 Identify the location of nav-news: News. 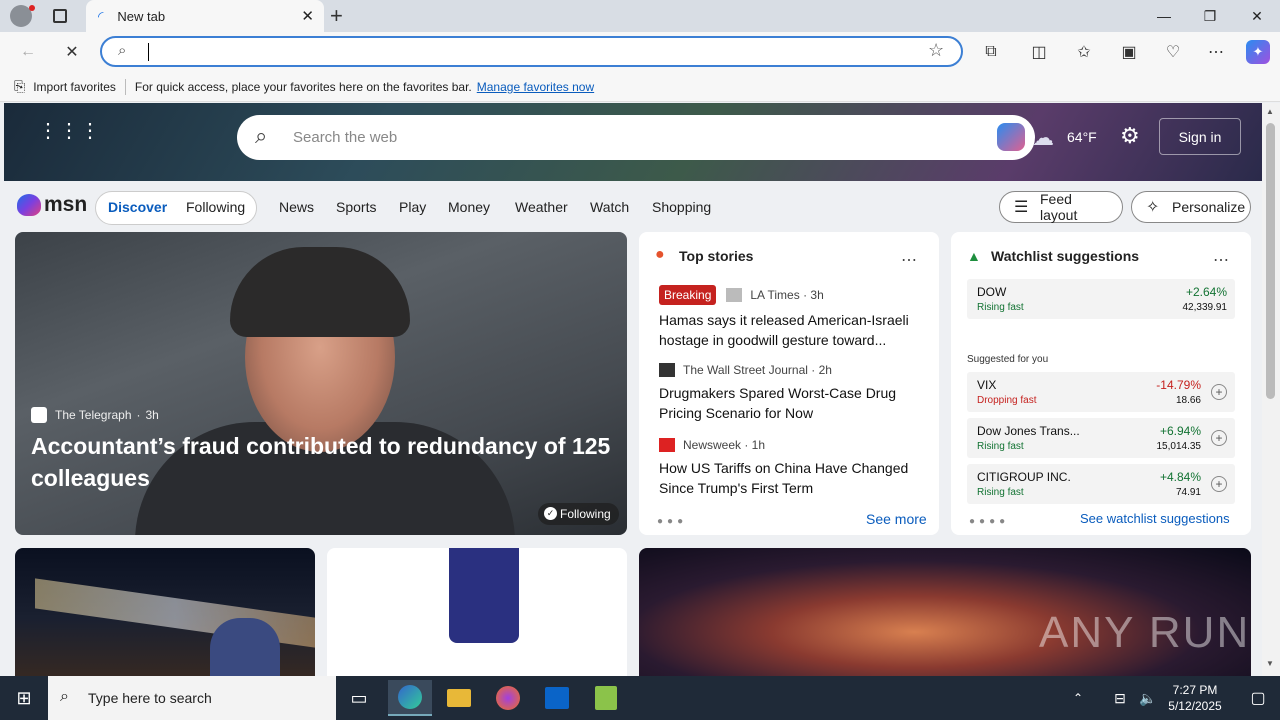
(296, 207).